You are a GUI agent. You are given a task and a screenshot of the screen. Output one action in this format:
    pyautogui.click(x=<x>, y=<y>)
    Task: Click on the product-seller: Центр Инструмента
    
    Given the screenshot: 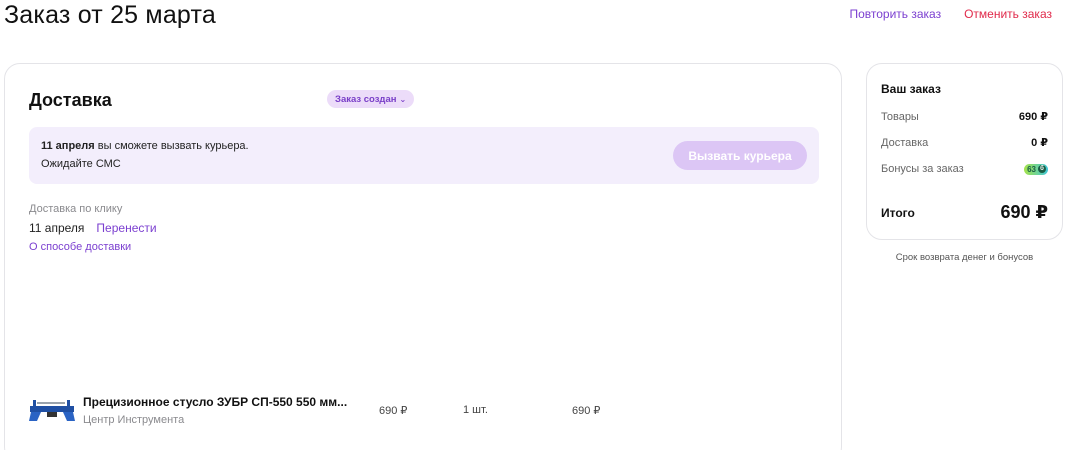 What is the action you would take?
    pyautogui.click(x=134, y=420)
    